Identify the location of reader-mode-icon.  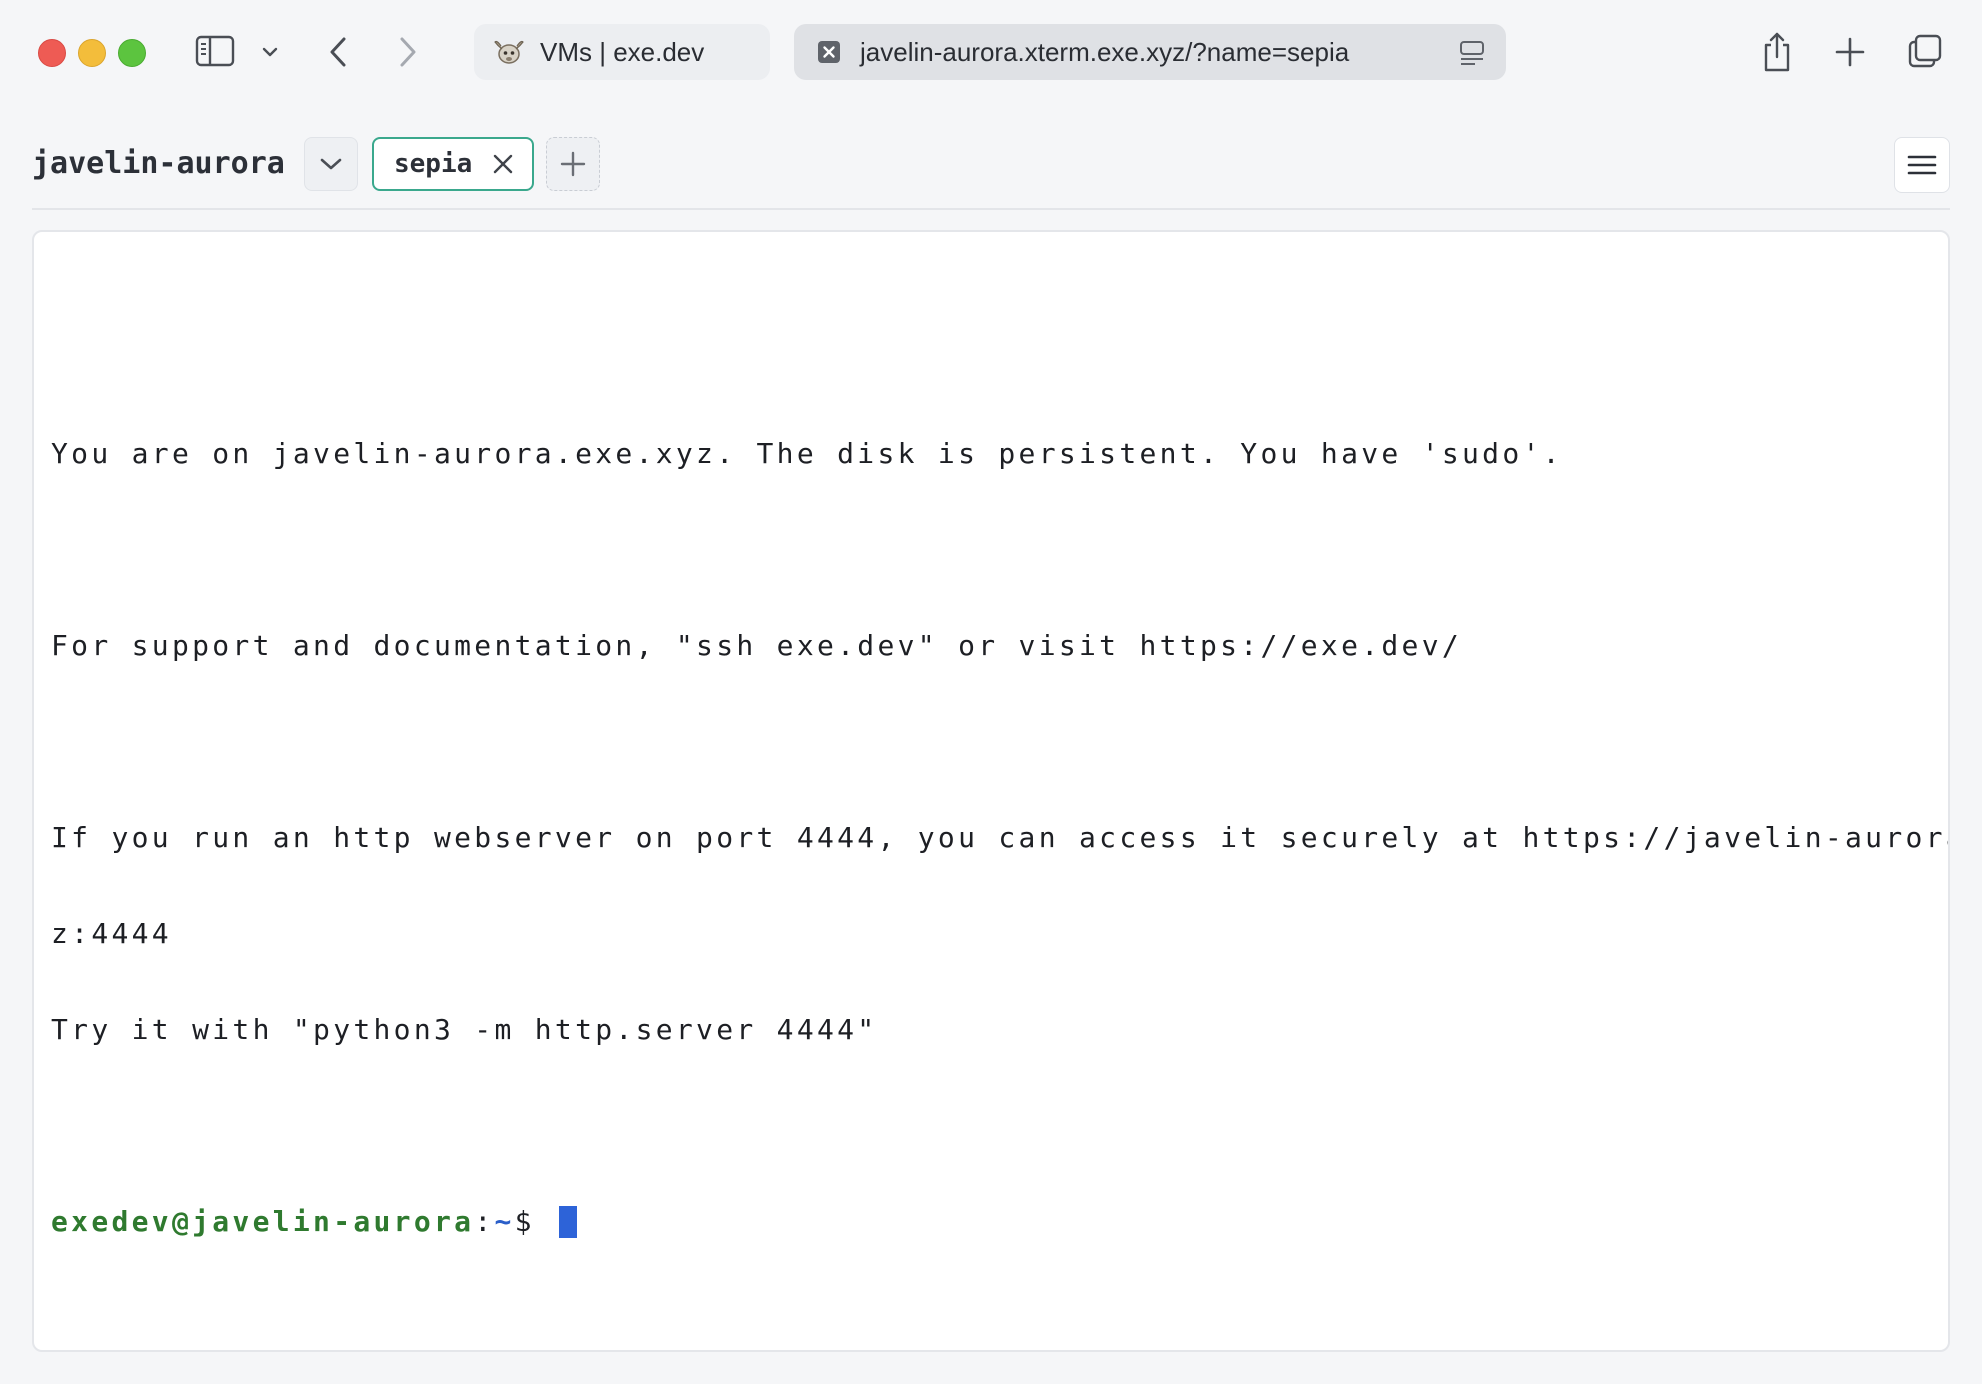
(1472, 53).